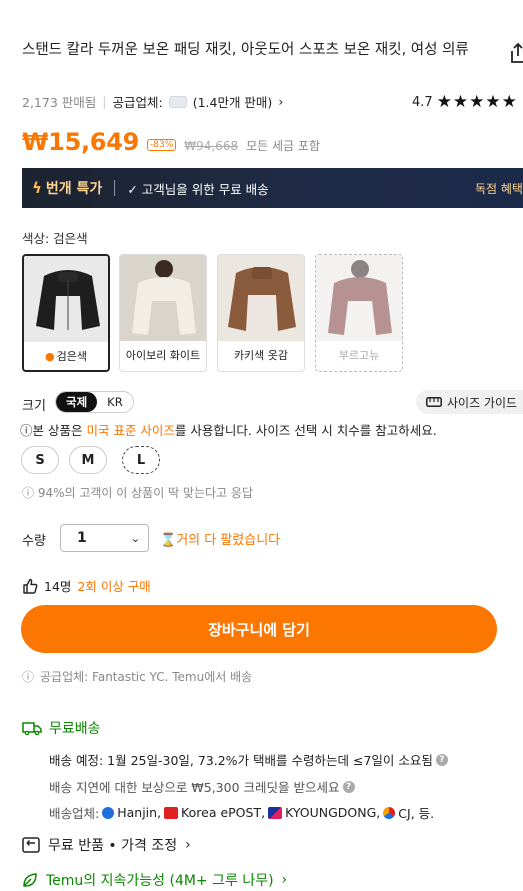  I want to click on carrier-hanjin: Hanjin,, so click(131, 812).